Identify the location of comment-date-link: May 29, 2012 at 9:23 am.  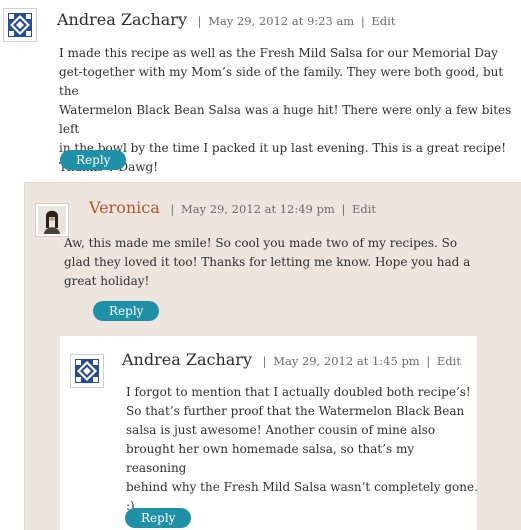
(281, 21).